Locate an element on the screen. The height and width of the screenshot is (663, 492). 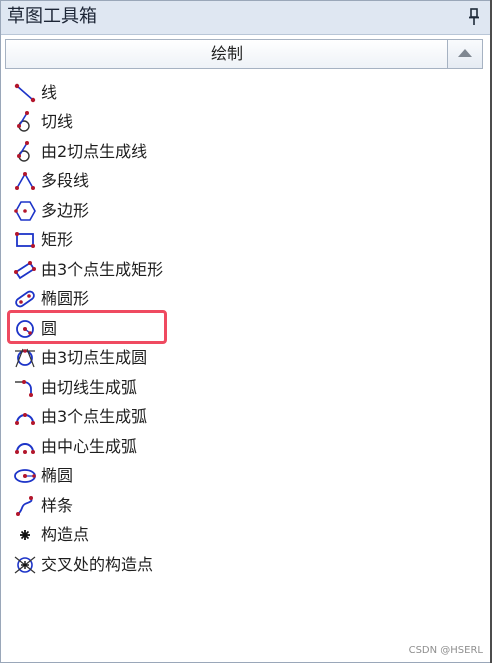
tool-label: 椭圆形 is located at coordinates (65, 299).